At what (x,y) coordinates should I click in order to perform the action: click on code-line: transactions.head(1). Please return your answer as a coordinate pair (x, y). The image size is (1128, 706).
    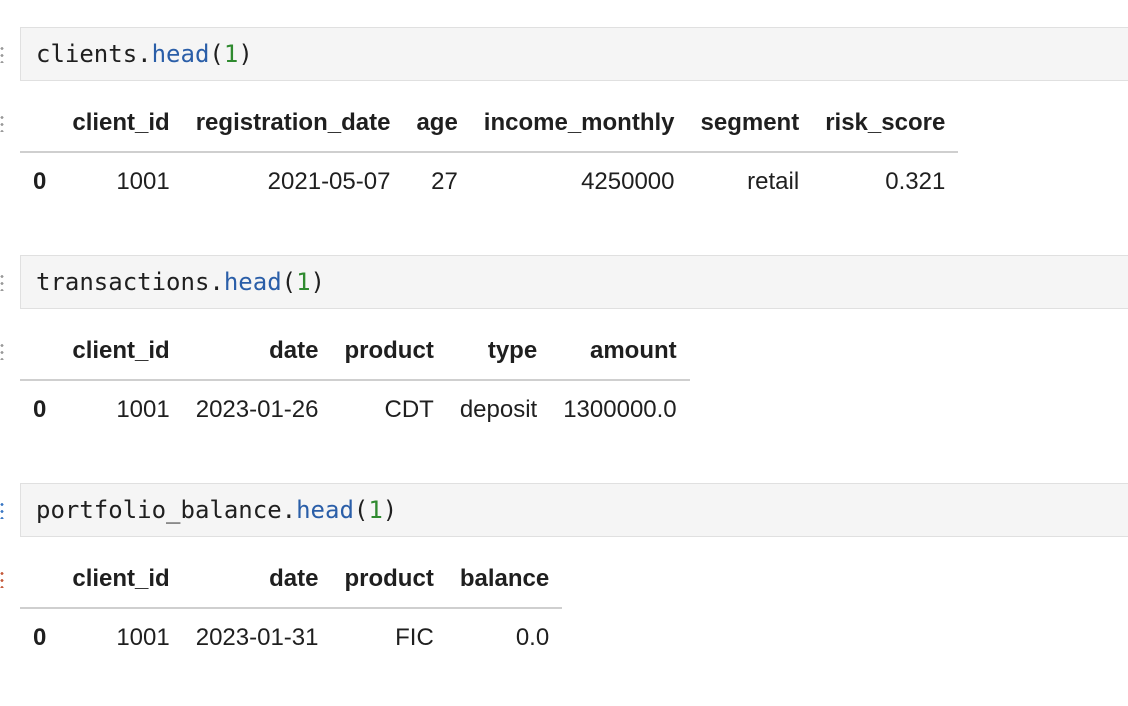
    Looking at the image, I should click on (180, 282).